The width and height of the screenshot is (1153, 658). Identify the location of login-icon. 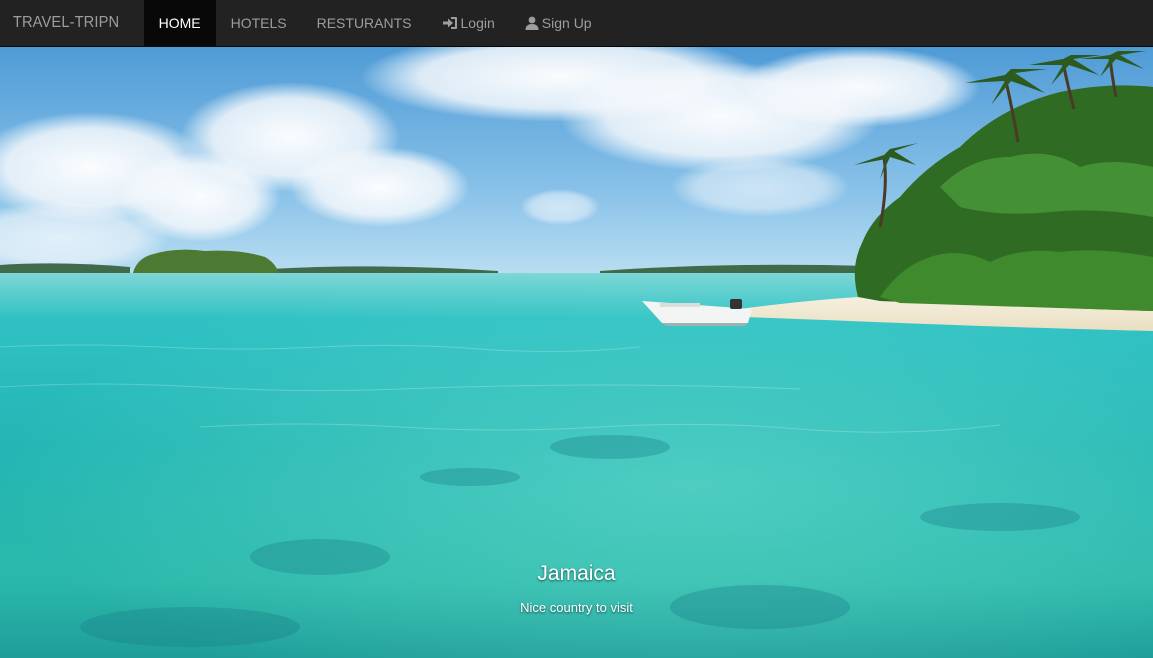
(450, 23).